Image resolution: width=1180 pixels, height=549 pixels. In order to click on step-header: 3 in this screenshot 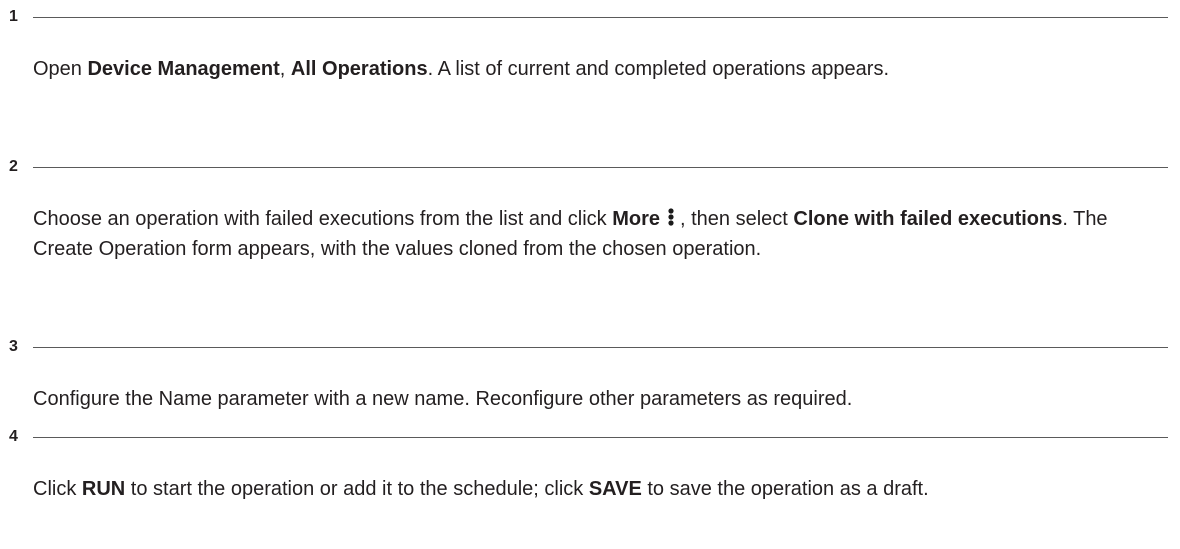, I will do `click(590, 347)`.